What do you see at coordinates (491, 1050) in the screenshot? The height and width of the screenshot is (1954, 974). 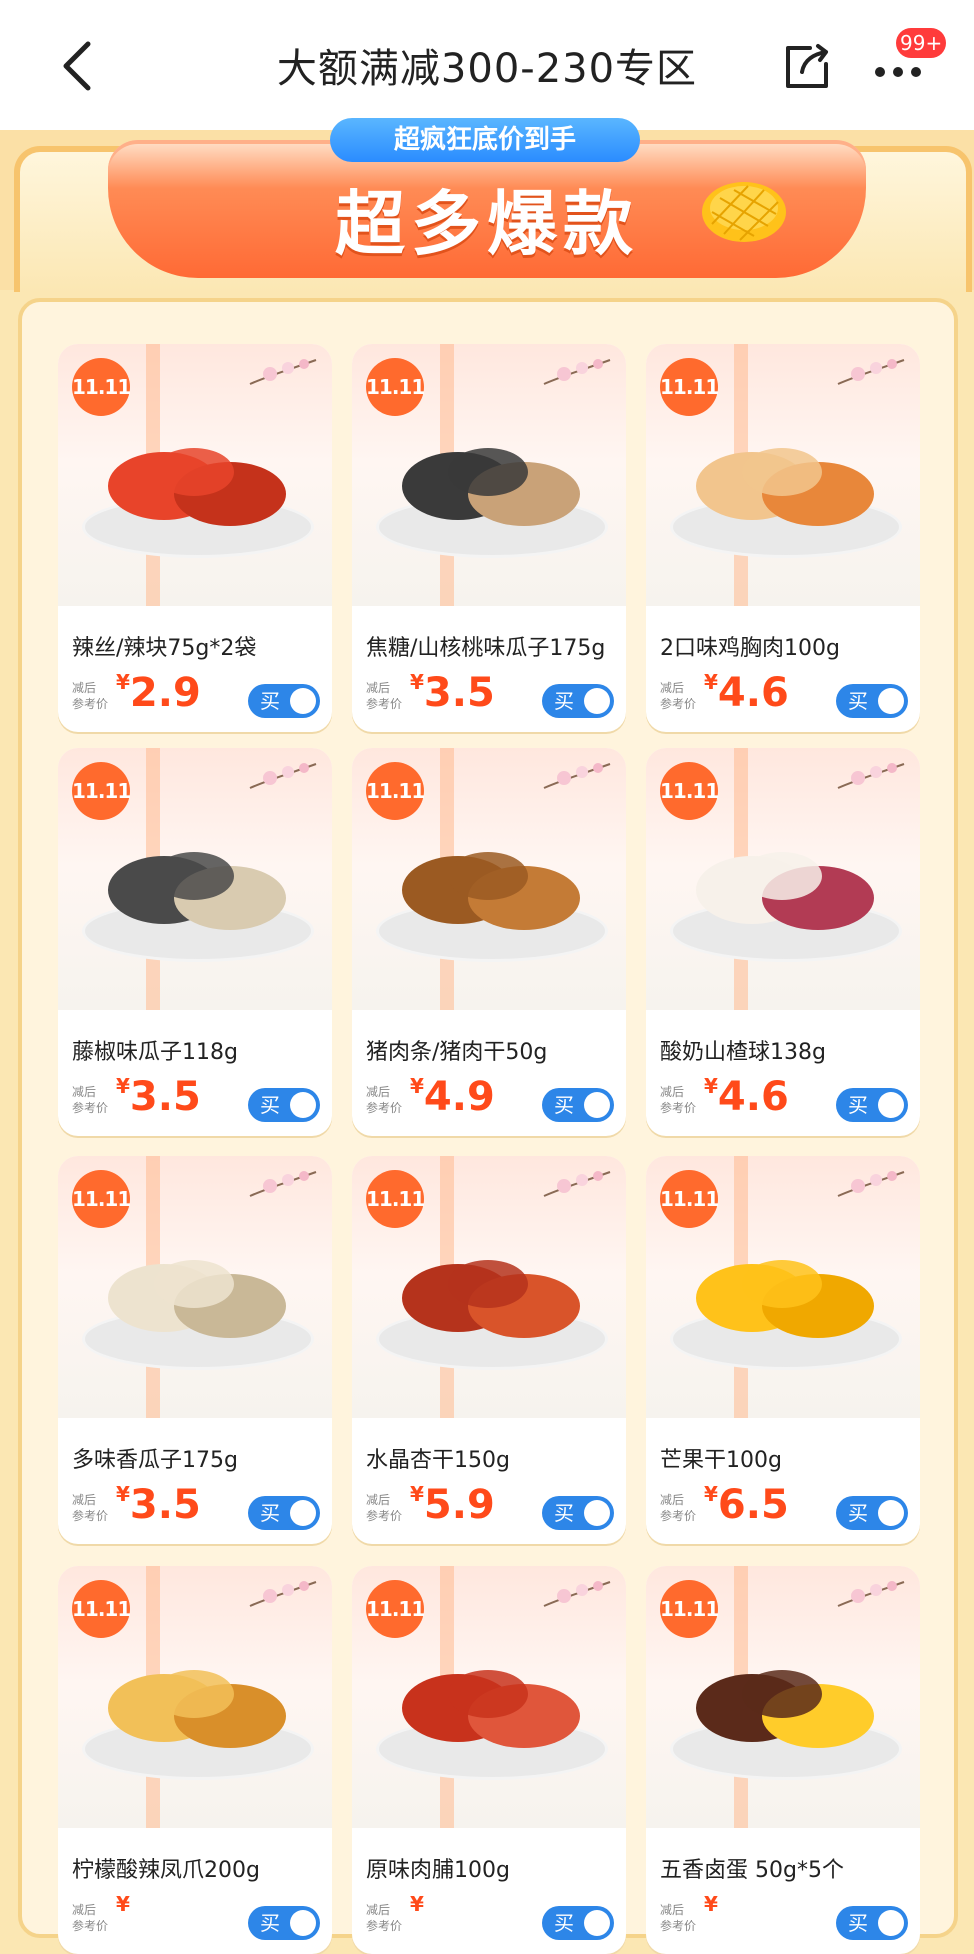 I see `product-name: 猪肉条/猪肉干50g` at bounding box center [491, 1050].